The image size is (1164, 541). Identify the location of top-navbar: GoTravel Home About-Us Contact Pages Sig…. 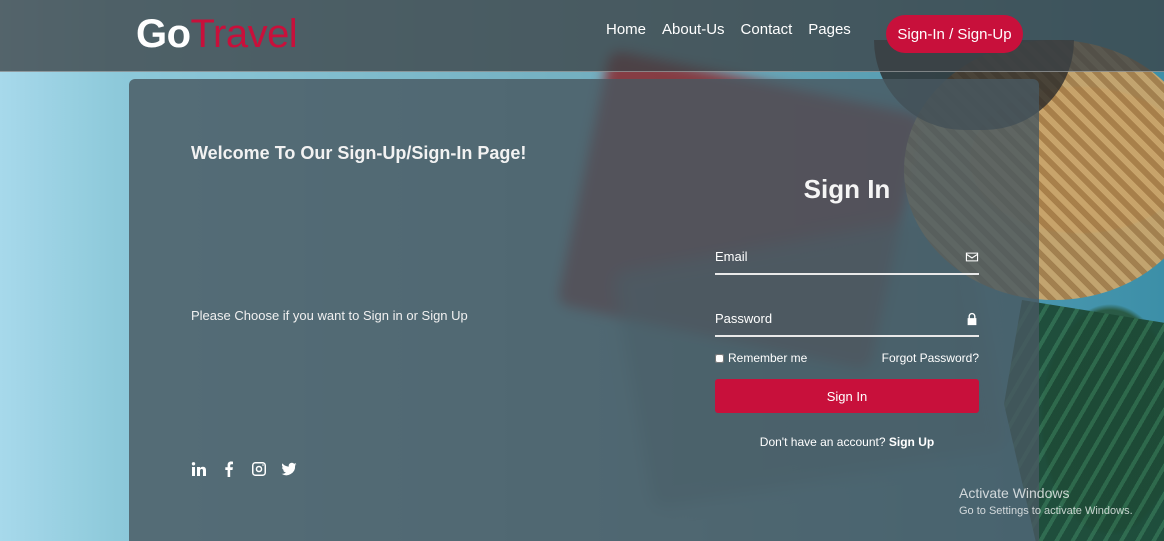
(582, 36).